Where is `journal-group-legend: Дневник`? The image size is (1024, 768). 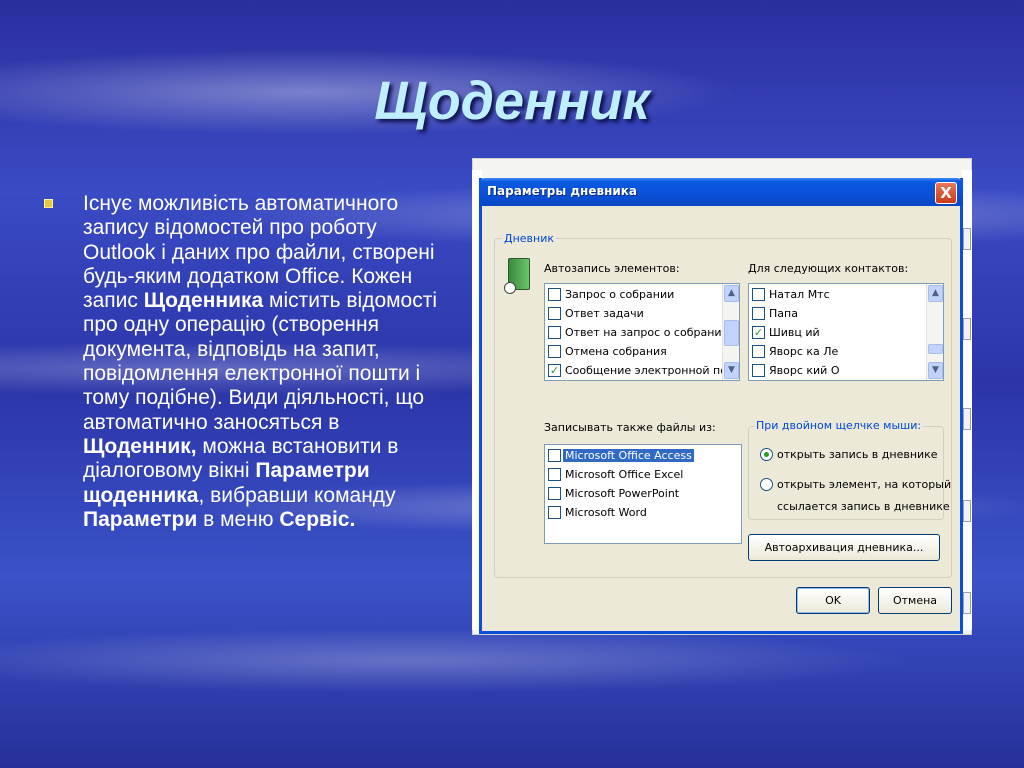
journal-group-legend: Дневник is located at coordinates (529, 238).